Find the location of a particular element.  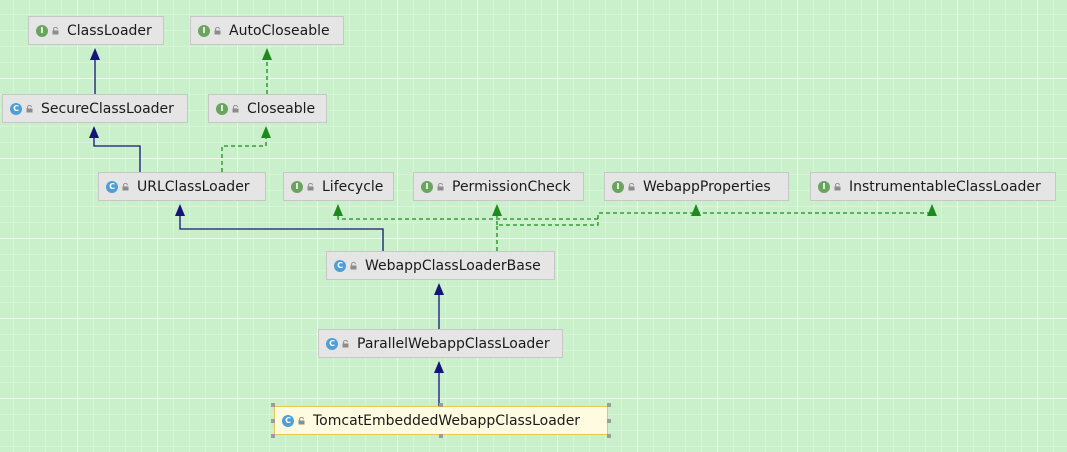

node-label: TomcatEmbeddedWebappClassLoader is located at coordinates (447, 420).